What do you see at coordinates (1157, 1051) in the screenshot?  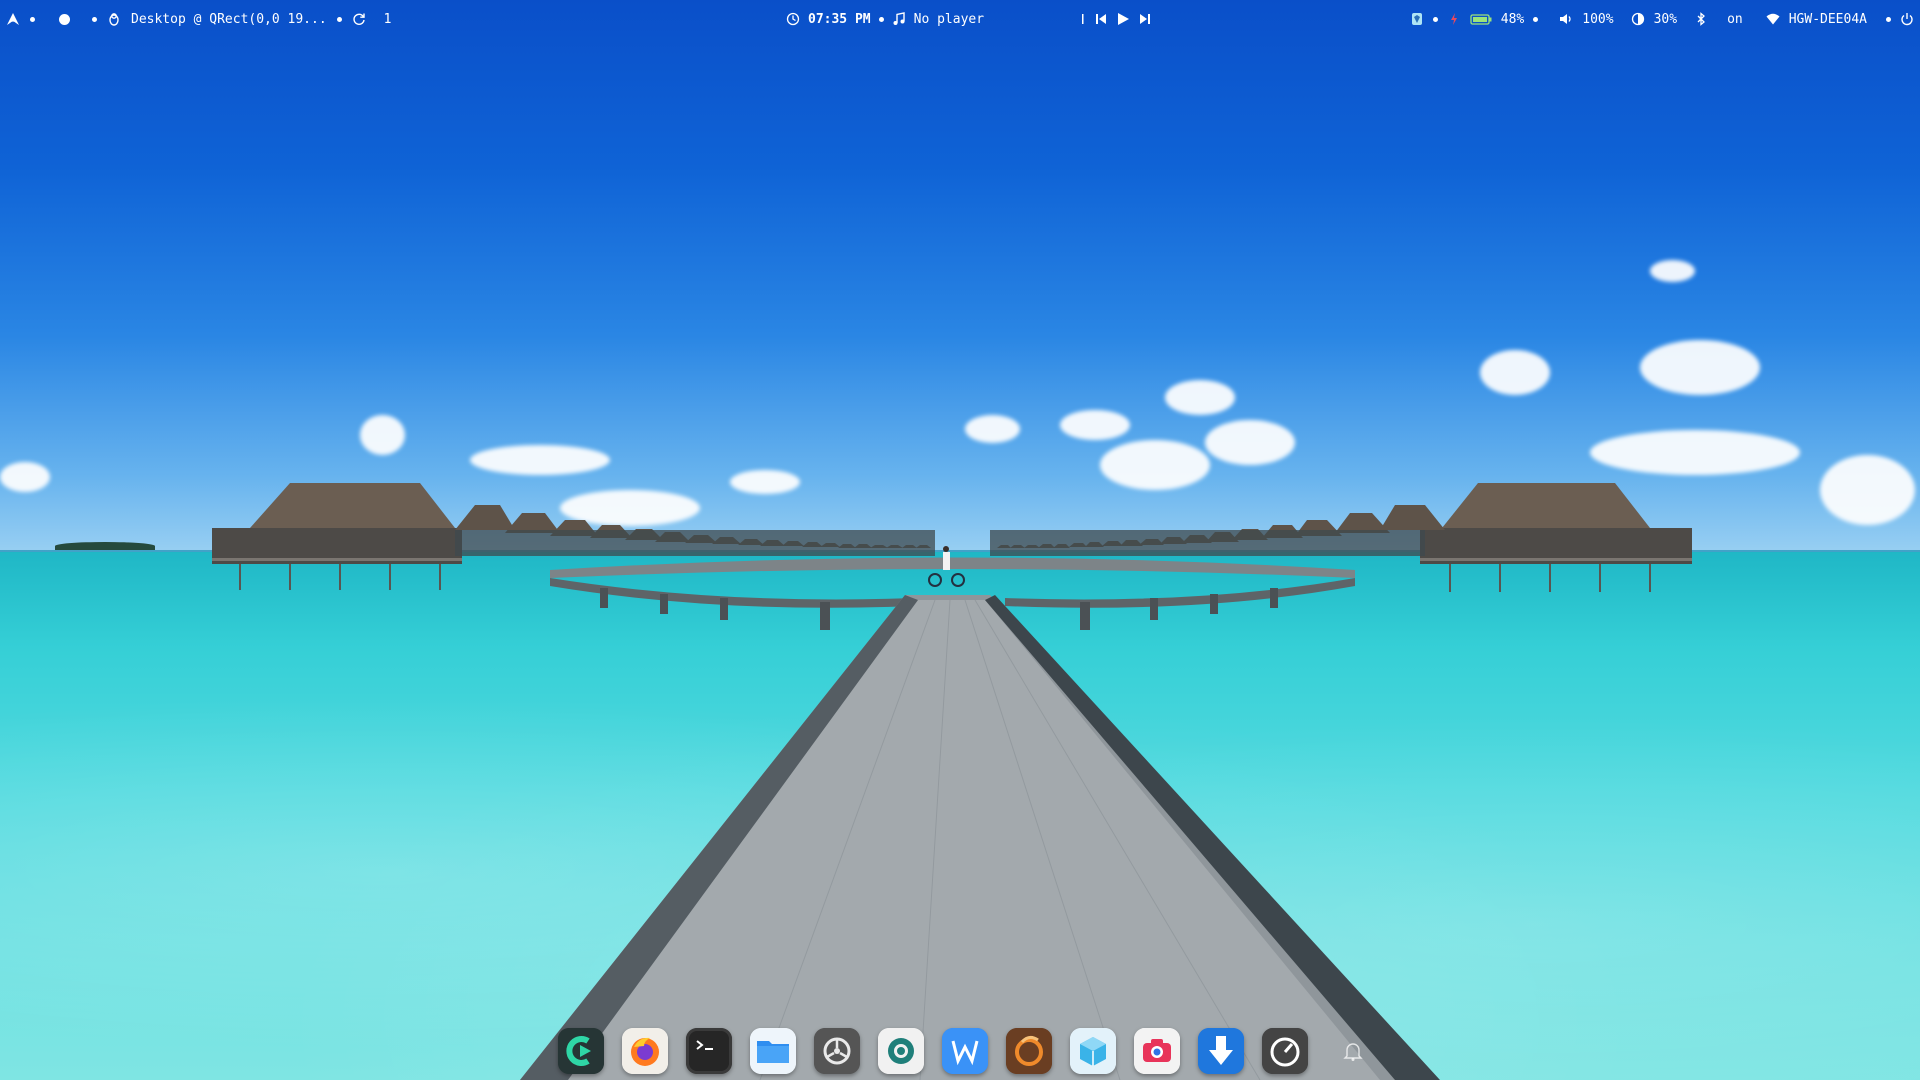 I see `camera-icon` at bounding box center [1157, 1051].